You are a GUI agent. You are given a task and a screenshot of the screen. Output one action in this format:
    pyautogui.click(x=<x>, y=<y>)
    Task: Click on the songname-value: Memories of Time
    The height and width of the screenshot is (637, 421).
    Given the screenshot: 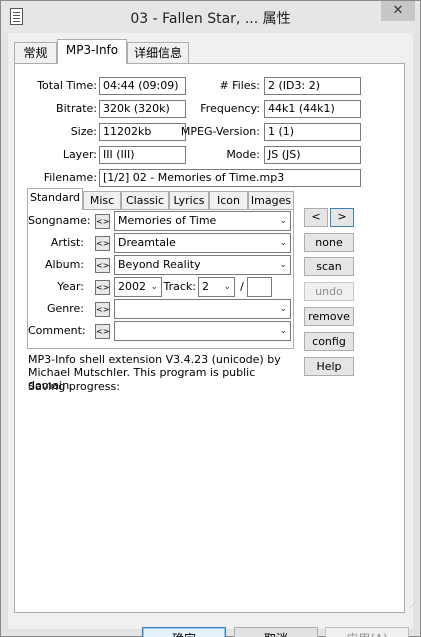 What is the action you would take?
    pyautogui.click(x=167, y=220)
    